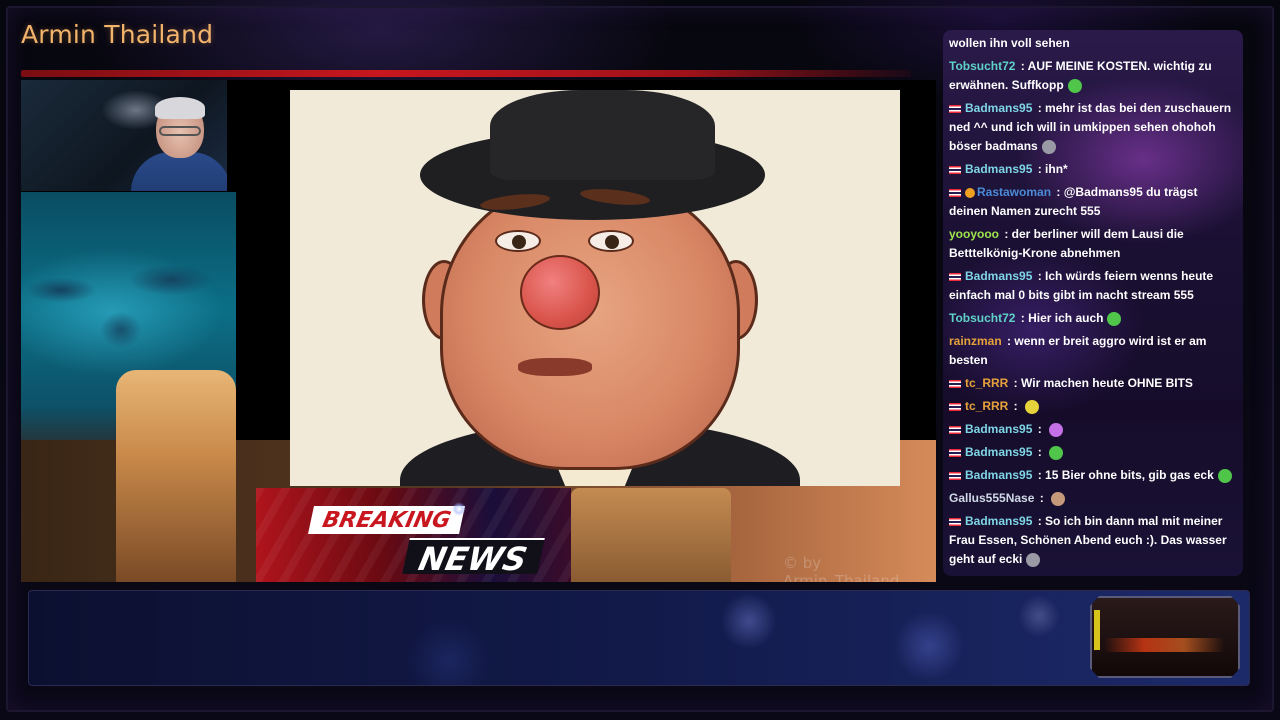 The width and height of the screenshot is (1280, 720). Describe the element at coordinates (1165, 637) in the screenshot. I see `alert-widget` at that location.